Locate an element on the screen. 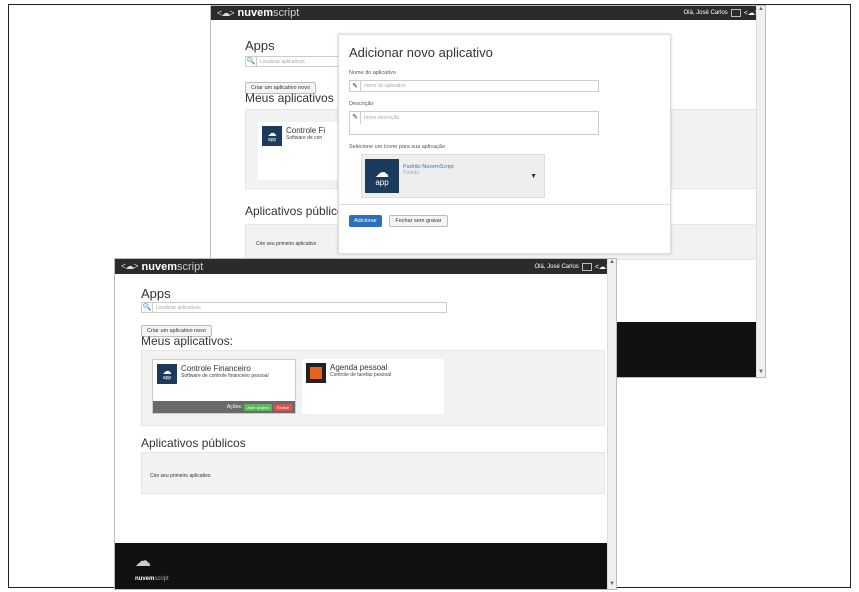  app-name: Controle Fi is located at coordinates (306, 130).